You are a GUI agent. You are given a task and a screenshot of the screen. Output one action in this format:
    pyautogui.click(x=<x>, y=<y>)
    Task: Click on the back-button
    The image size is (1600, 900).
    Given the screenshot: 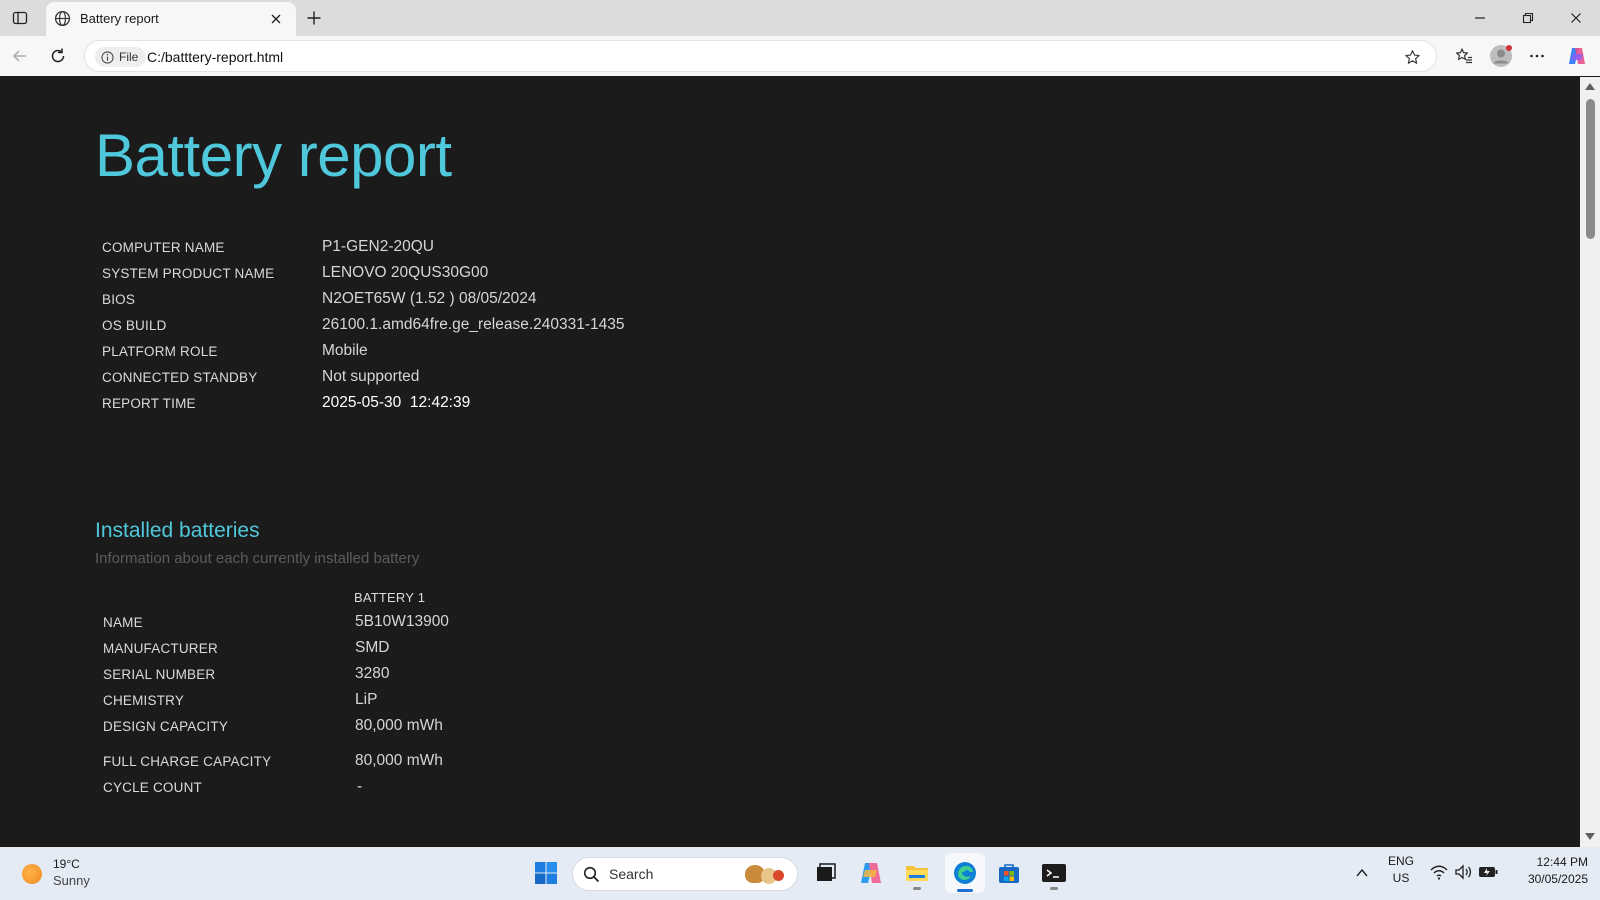 What is the action you would take?
    pyautogui.click(x=20, y=56)
    